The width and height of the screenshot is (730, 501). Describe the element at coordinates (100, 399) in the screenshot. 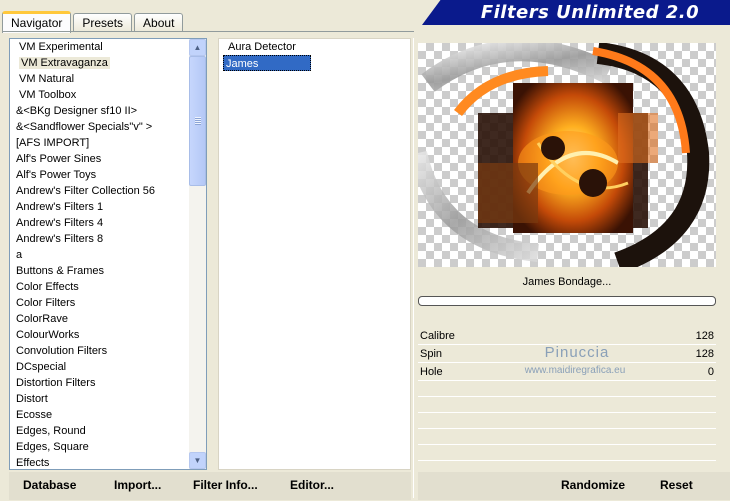

I see `category-item: Distort` at that location.